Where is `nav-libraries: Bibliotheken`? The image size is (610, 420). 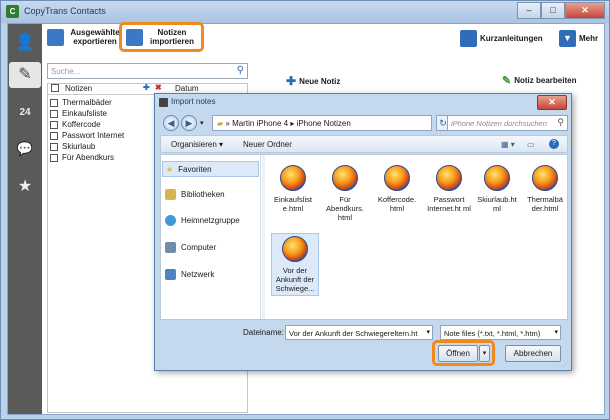 nav-libraries: Bibliotheken is located at coordinates (195, 194).